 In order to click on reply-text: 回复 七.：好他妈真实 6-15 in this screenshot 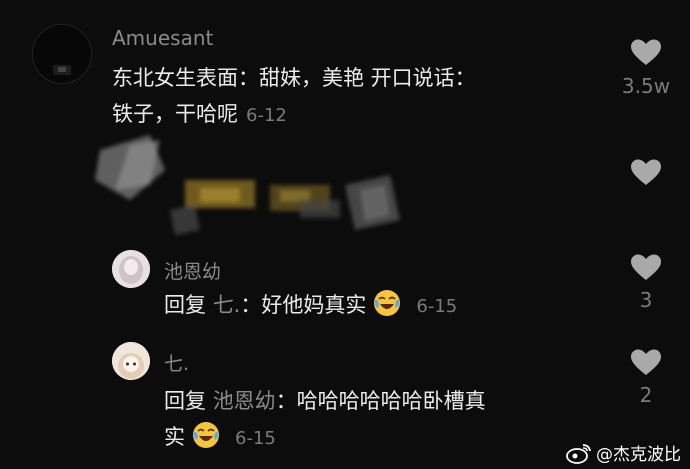, I will do `click(384, 306)`.